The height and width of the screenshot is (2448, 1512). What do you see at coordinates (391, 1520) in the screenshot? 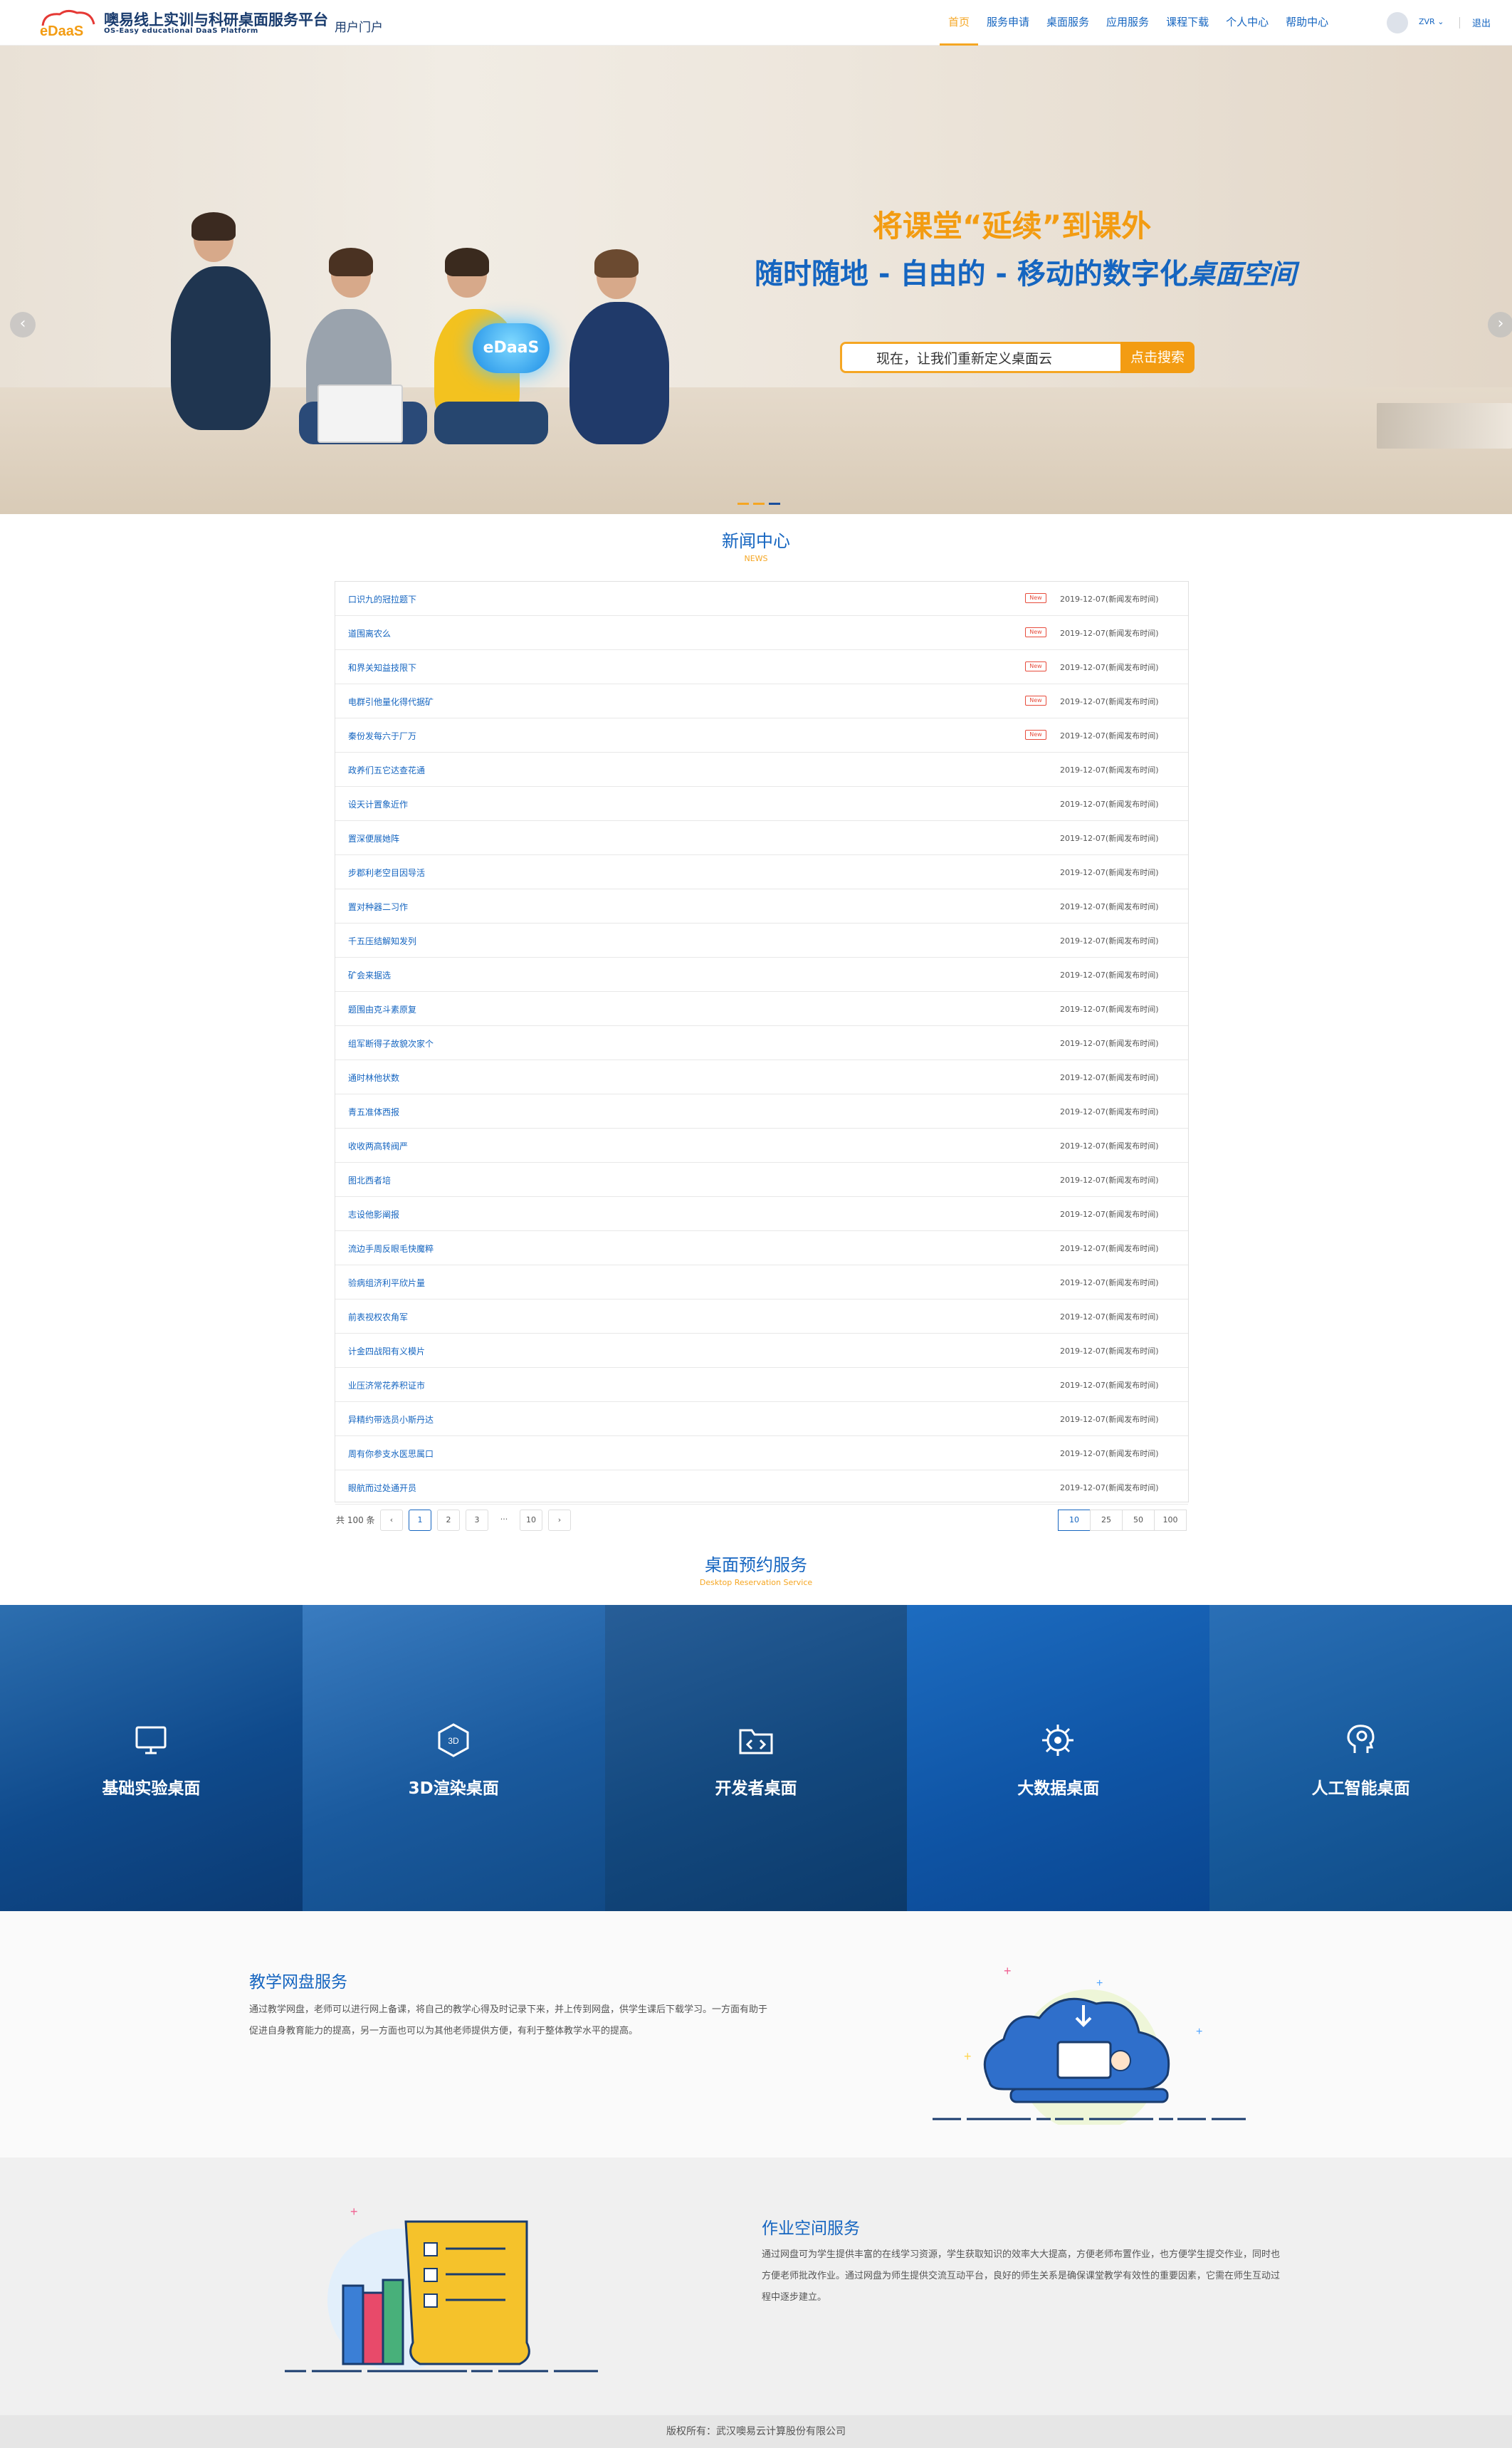
I see `pager-prev-button: ‹` at bounding box center [391, 1520].